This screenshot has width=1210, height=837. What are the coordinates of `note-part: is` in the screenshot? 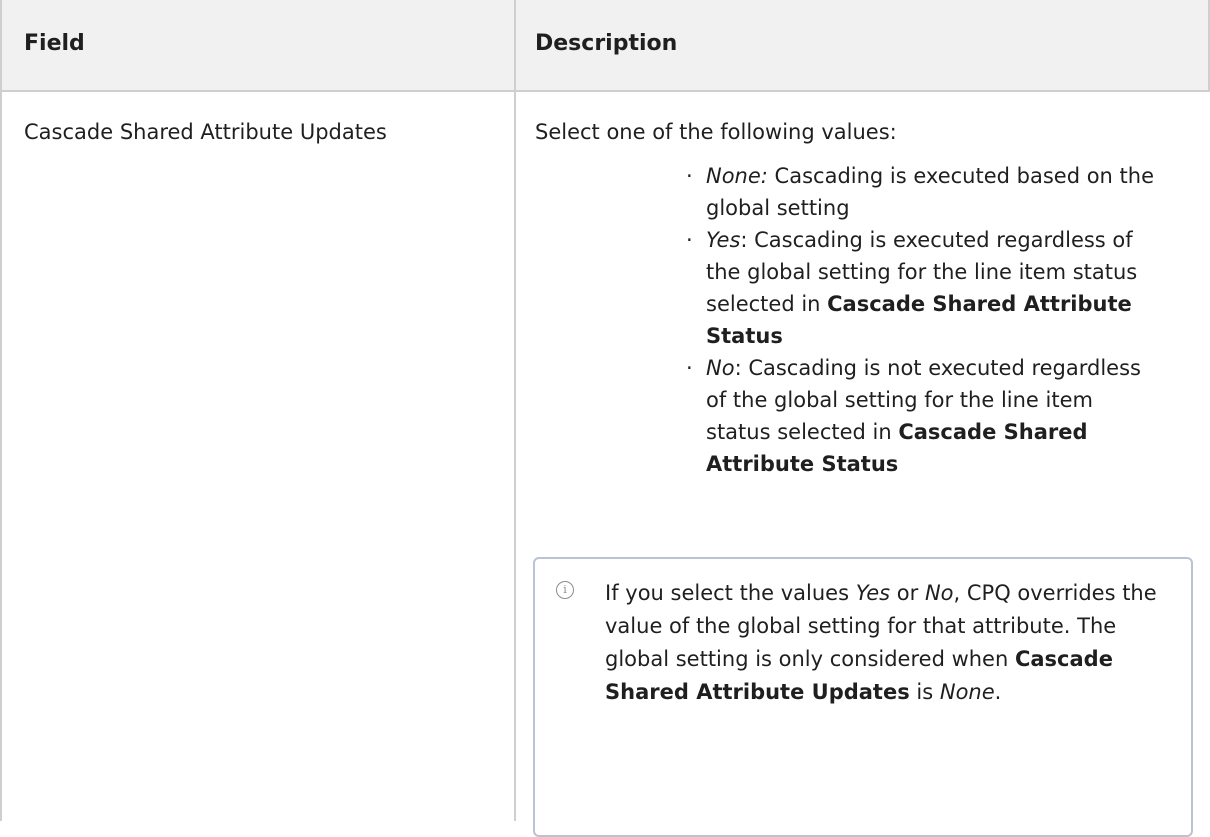 It's located at (924, 692).